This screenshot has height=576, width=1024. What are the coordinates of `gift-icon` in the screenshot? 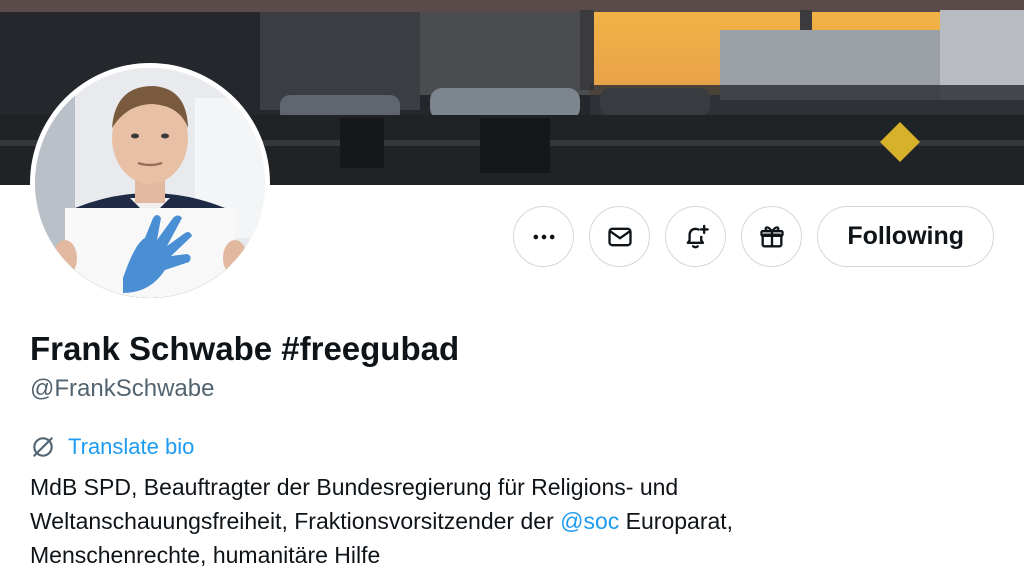 It's located at (772, 236).